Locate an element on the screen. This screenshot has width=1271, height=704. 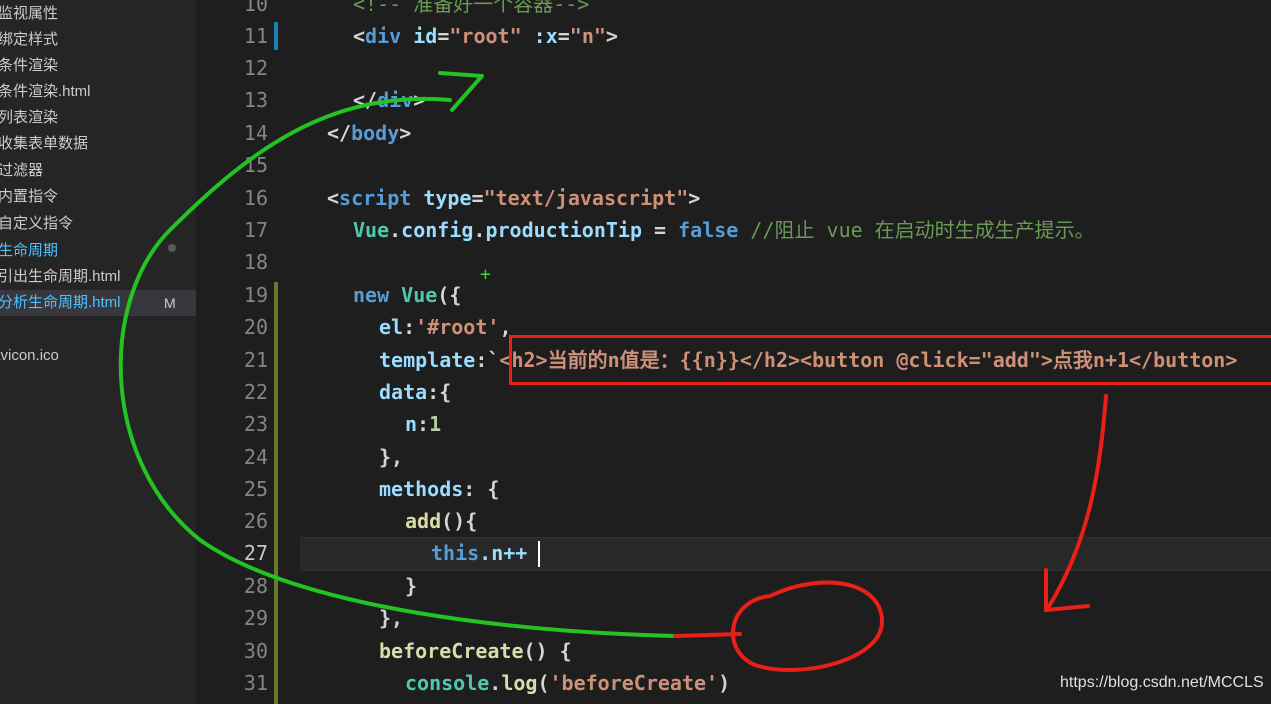
green-arrow-head is located at coordinates (461, 91).